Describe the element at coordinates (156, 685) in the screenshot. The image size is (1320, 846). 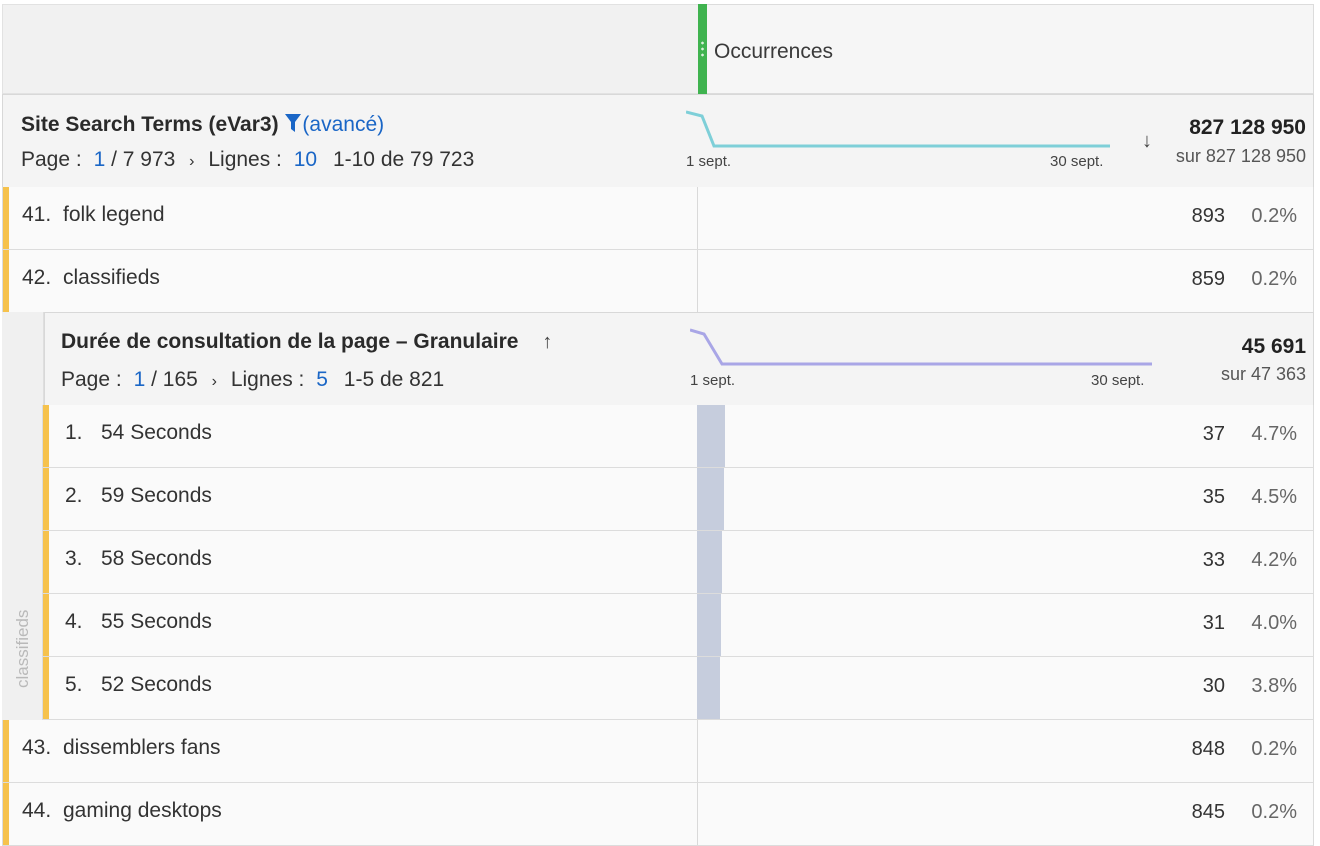
I see `row-label: 52 Seconds` at that location.